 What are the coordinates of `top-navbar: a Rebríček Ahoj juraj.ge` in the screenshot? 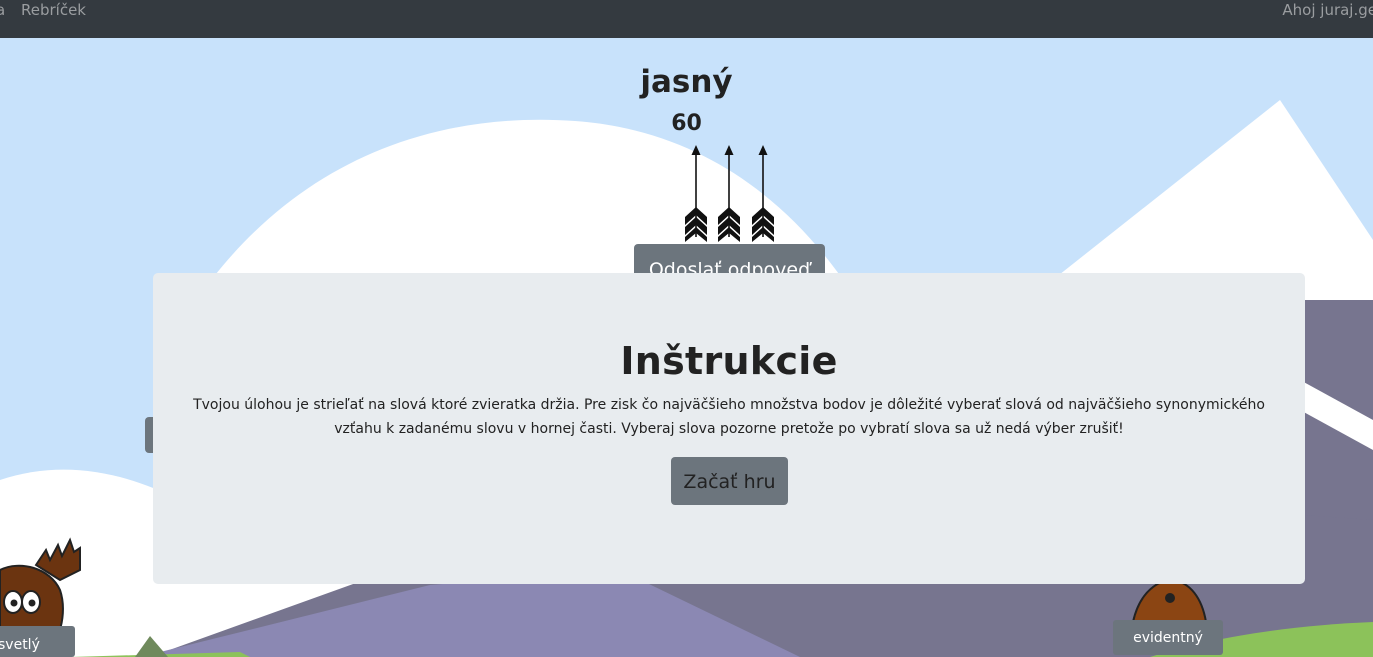 It's located at (686, 19).